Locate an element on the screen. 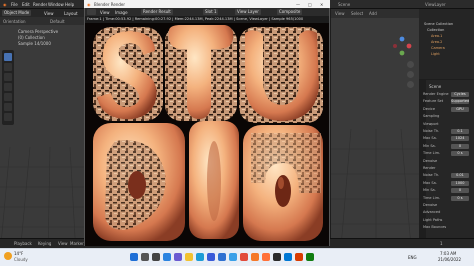  photos-icon is located at coordinates (233, 257).